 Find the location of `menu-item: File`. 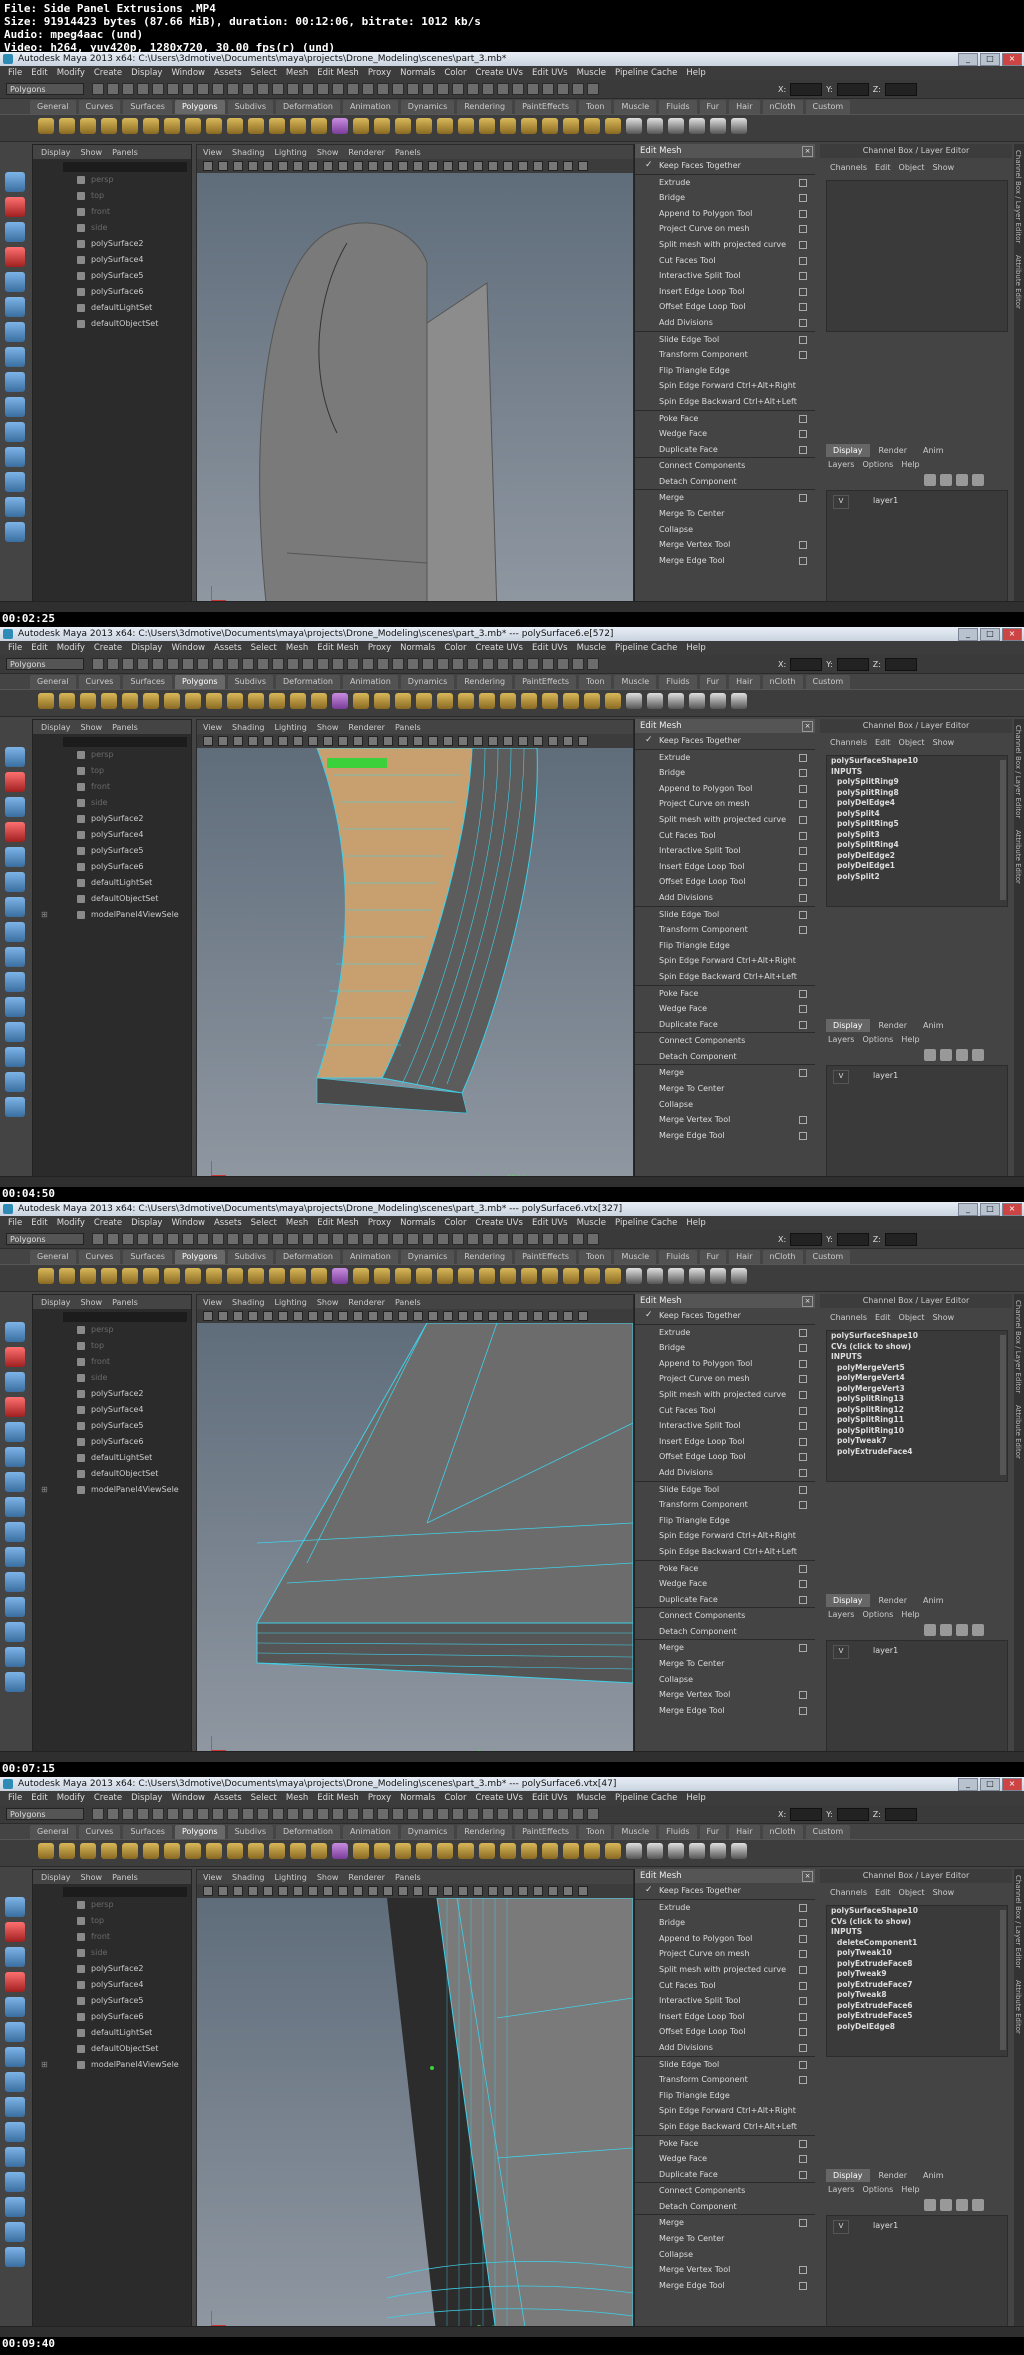

menu-item: File is located at coordinates (15, 1798).